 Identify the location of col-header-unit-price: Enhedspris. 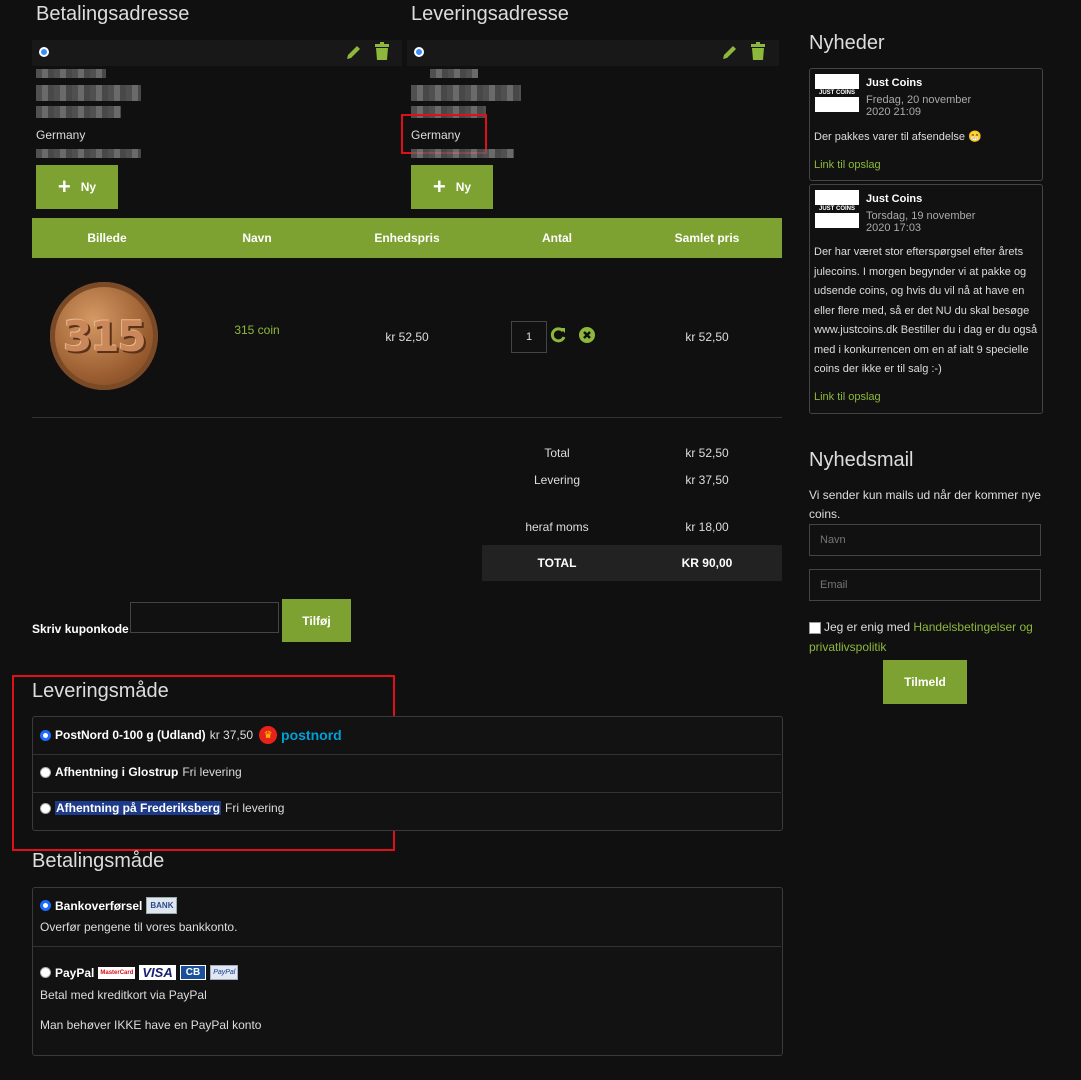
(407, 238).